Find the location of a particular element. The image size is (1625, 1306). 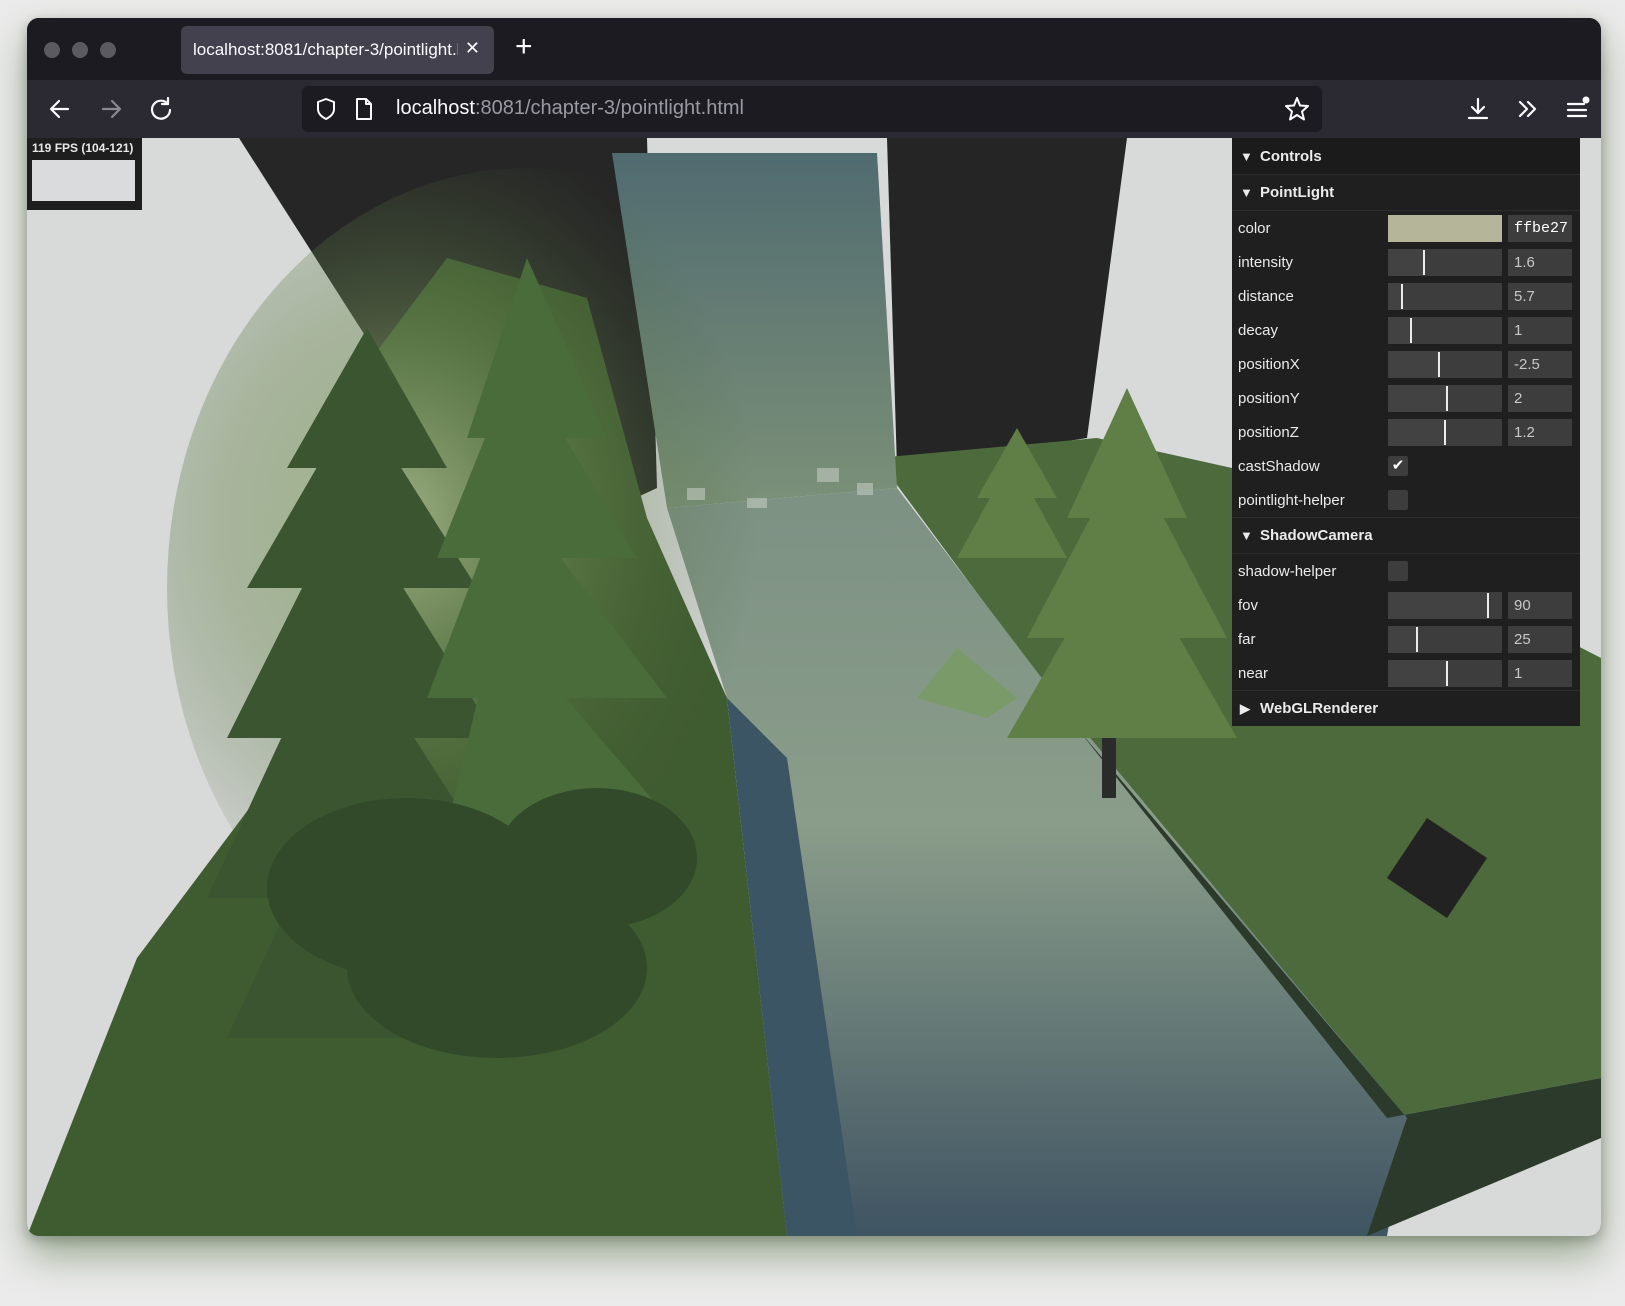

page-icon is located at coordinates (364, 109).